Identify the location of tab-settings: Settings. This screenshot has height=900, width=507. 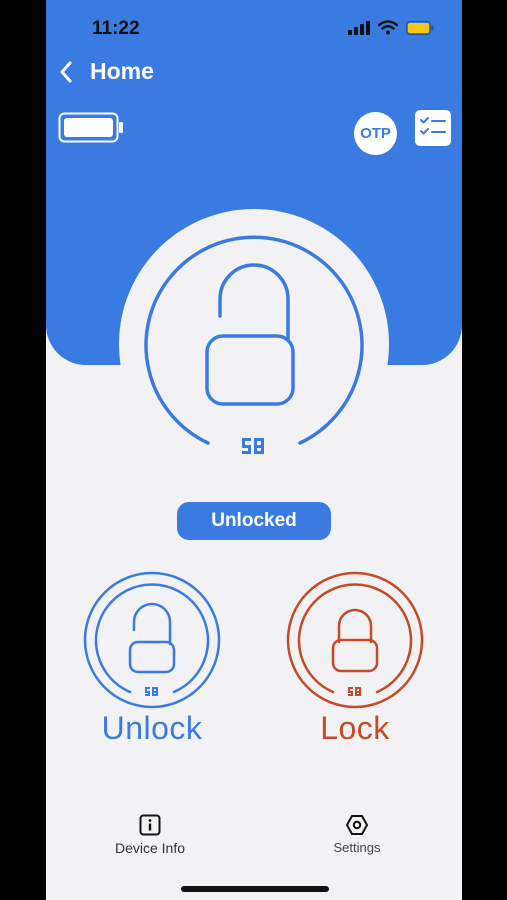
(357, 834).